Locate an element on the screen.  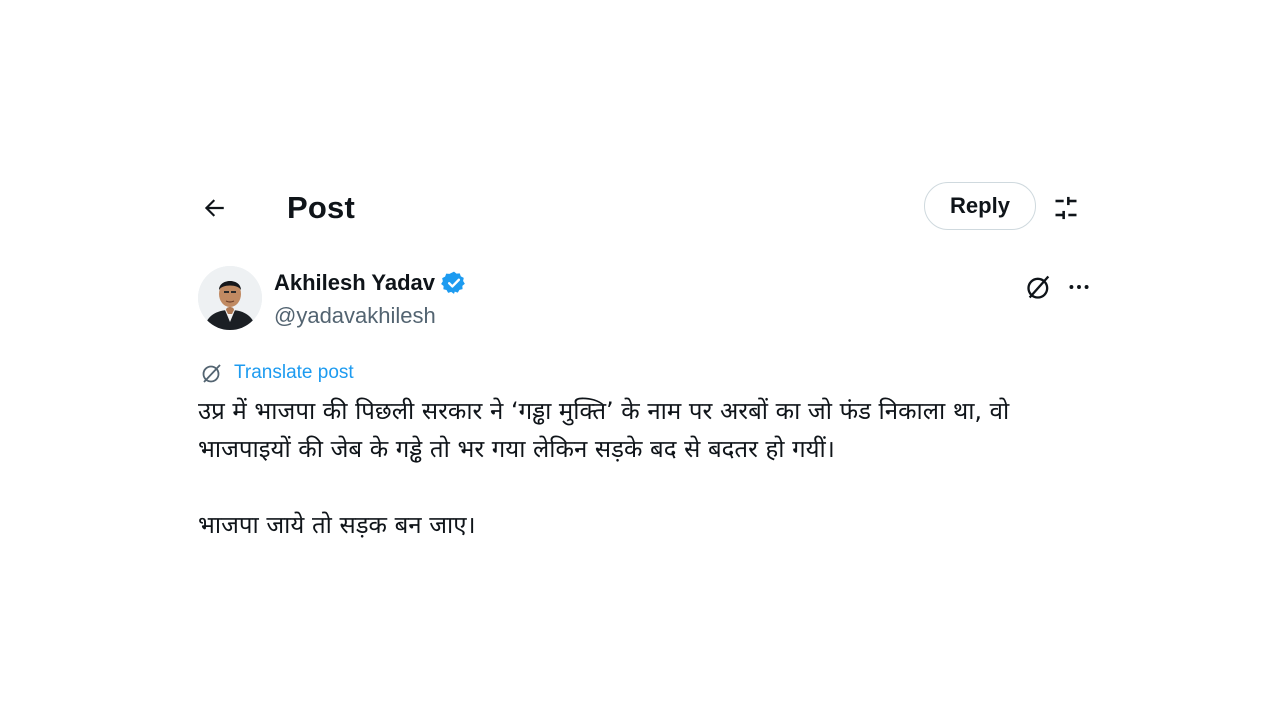
more-options-button is located at coordinates (1079, 287).